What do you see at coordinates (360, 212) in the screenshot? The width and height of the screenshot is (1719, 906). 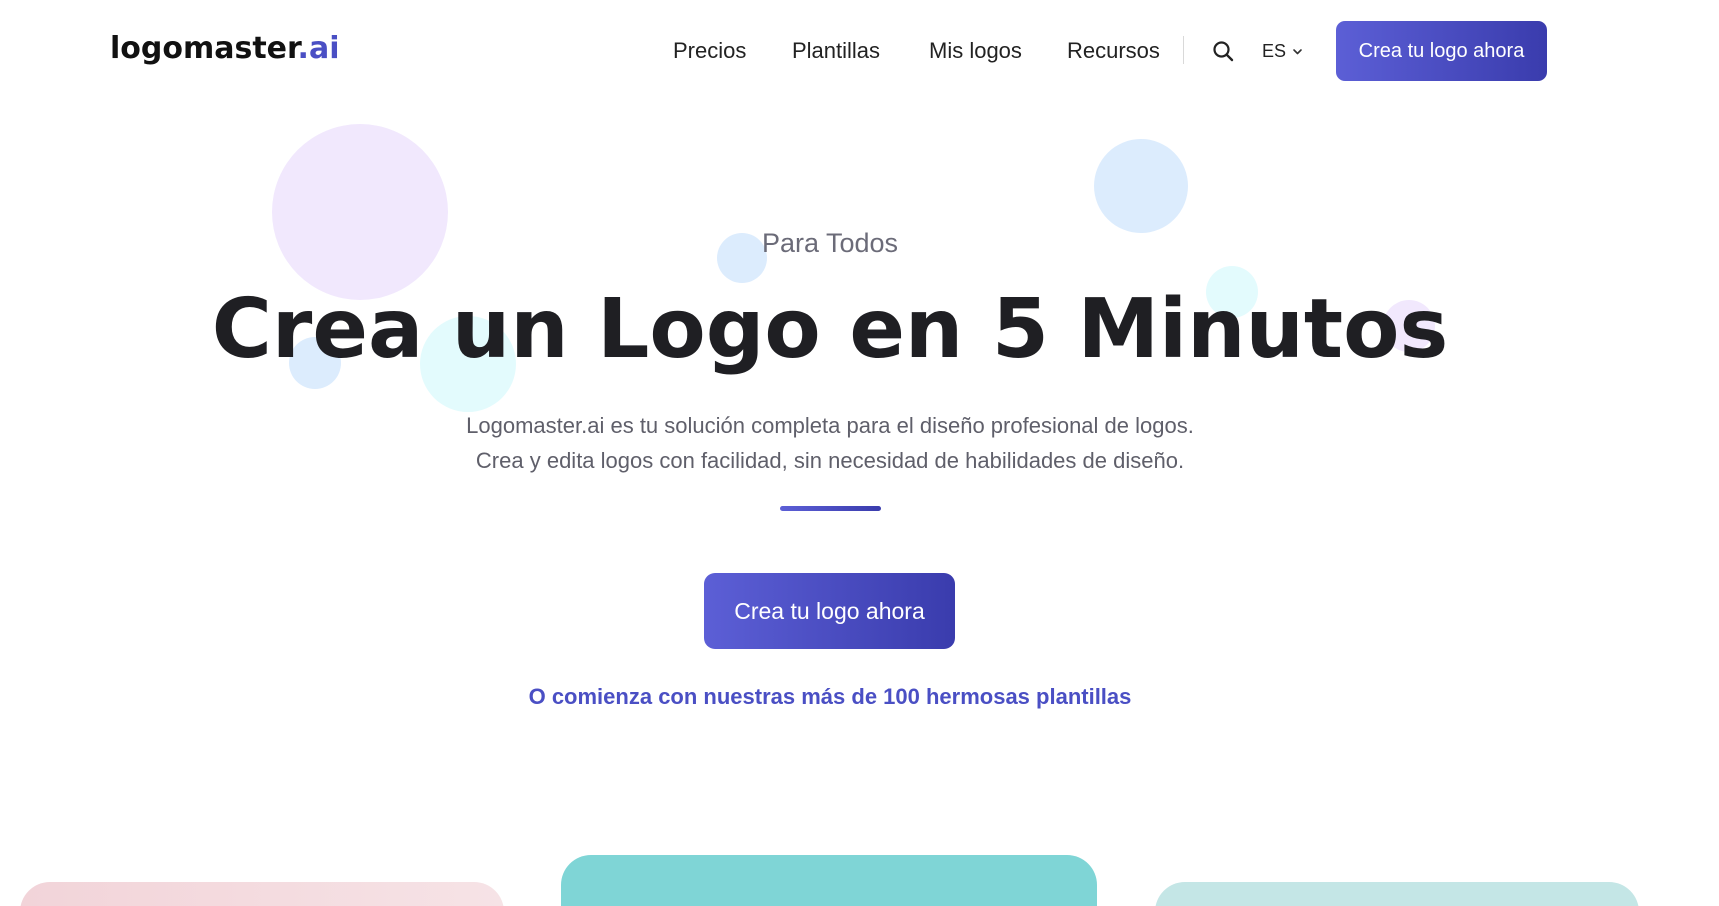 I see `decorative-bubble-large-lilac` at bounding box center [360, 212].